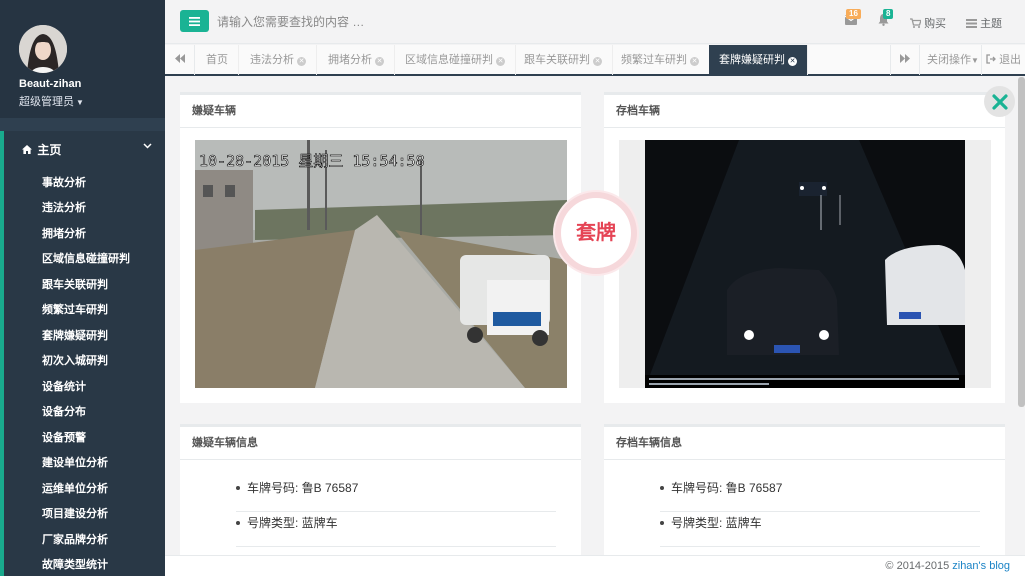 This screenshot has width=1025, height=576. I want to click on tab-scroll-right-button, so click(905, 60).